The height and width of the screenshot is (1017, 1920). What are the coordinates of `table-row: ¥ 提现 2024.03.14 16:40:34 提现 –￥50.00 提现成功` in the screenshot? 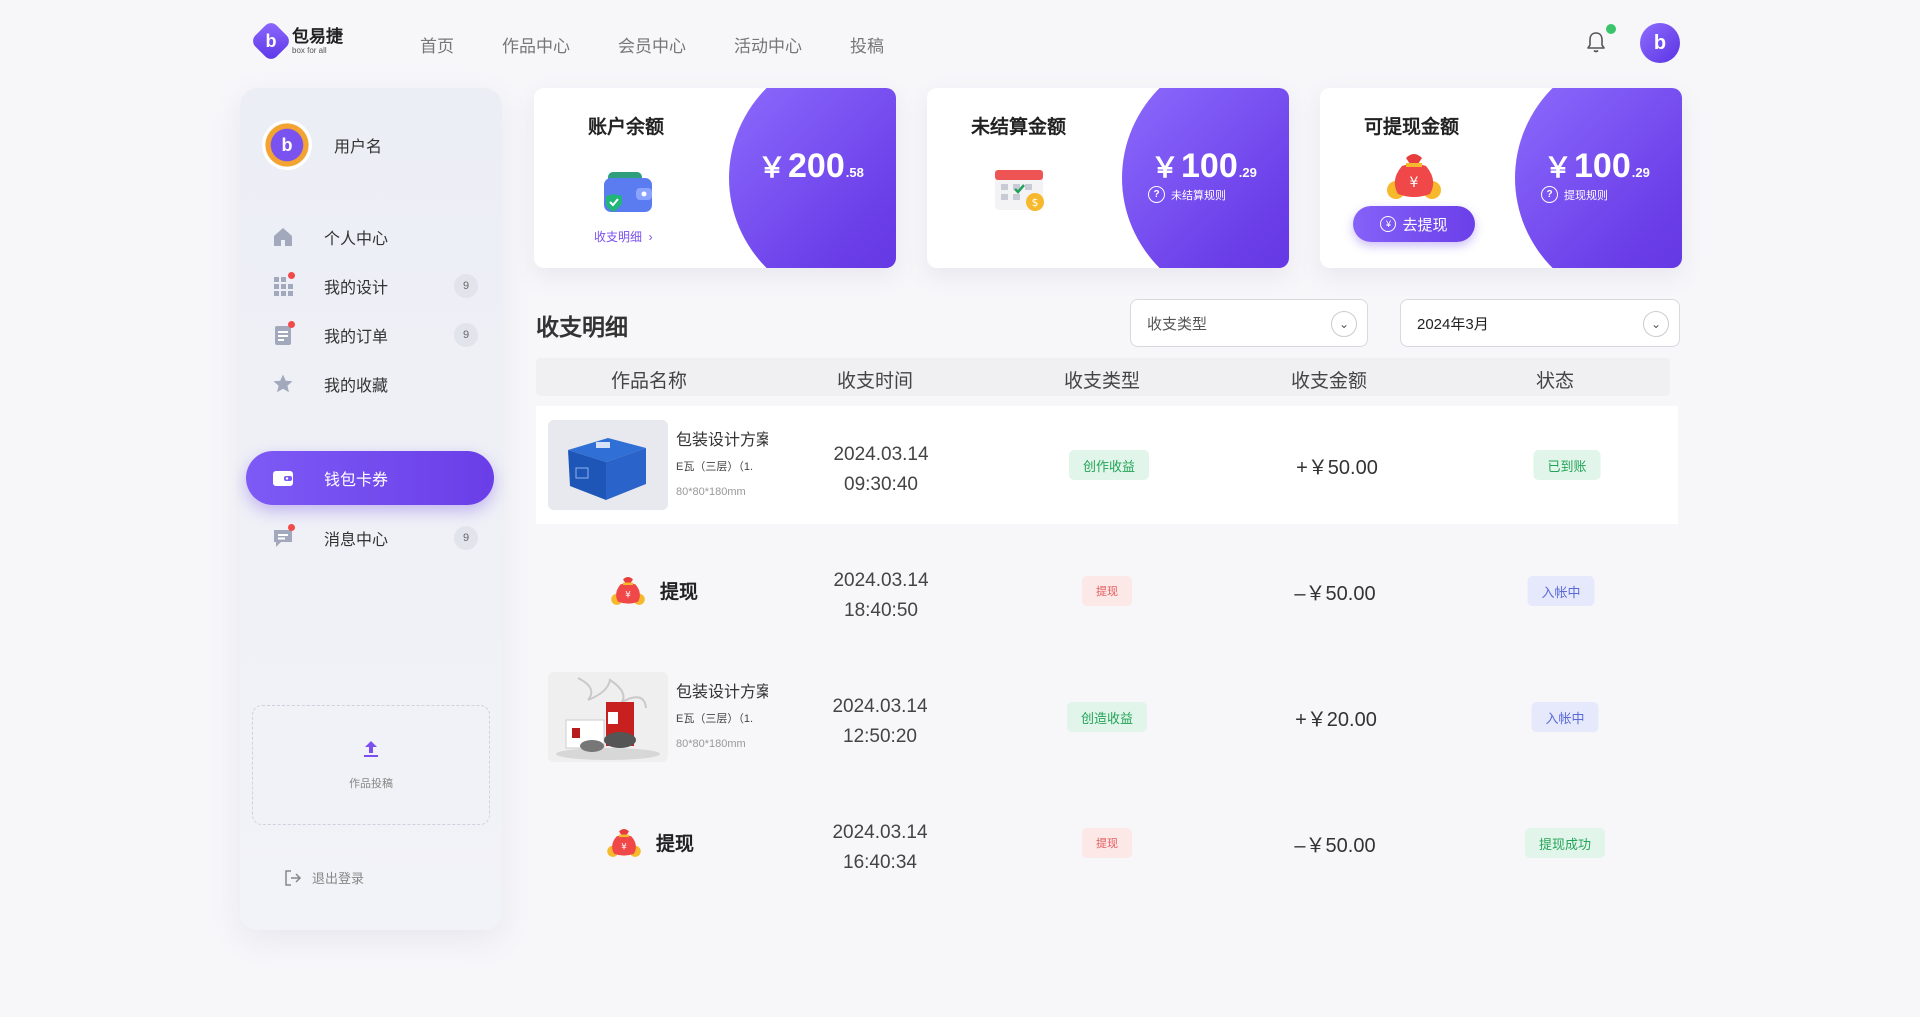 It's located at (1107, 843).